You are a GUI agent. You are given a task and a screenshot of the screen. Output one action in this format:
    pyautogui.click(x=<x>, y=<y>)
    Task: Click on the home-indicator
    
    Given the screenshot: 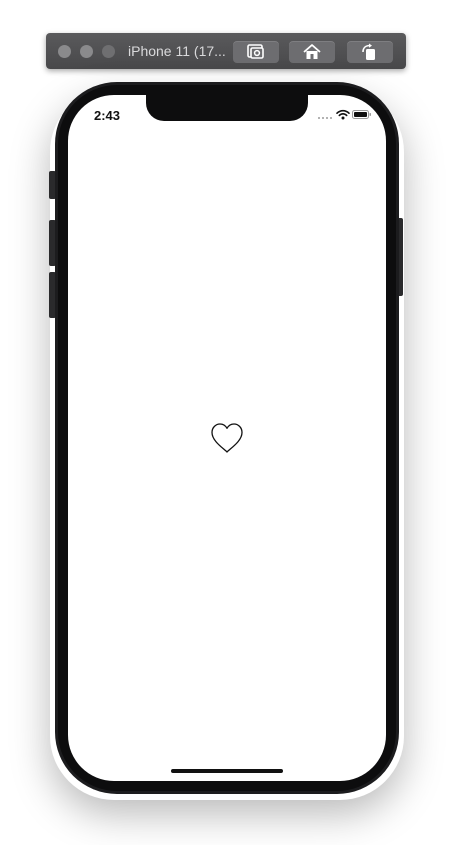 What is the action you would take?
    pyautogui.click(x=227, y=771)
    